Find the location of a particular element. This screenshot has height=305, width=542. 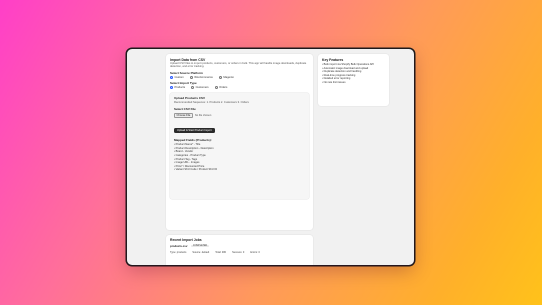

import-type-heading: Select Import Type is located at coordinates (183, 82).